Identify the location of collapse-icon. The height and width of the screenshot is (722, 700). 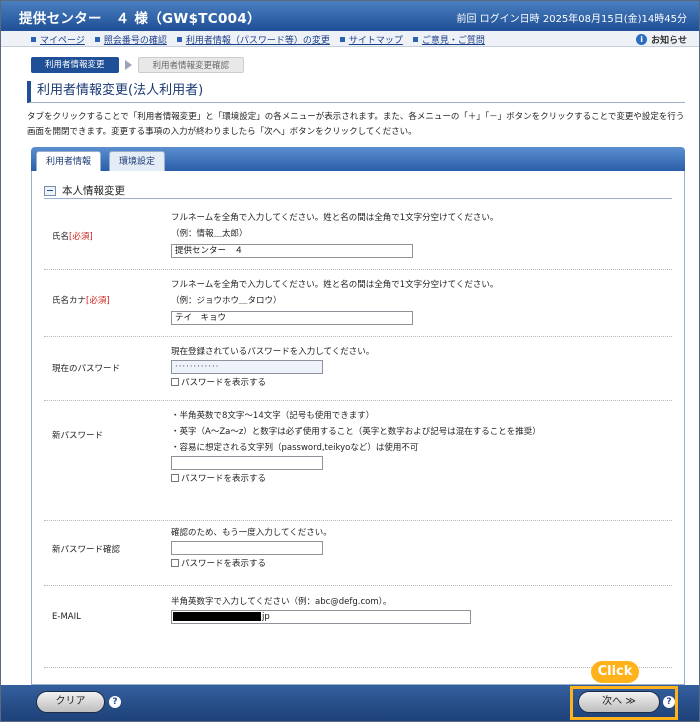
(50, 190).